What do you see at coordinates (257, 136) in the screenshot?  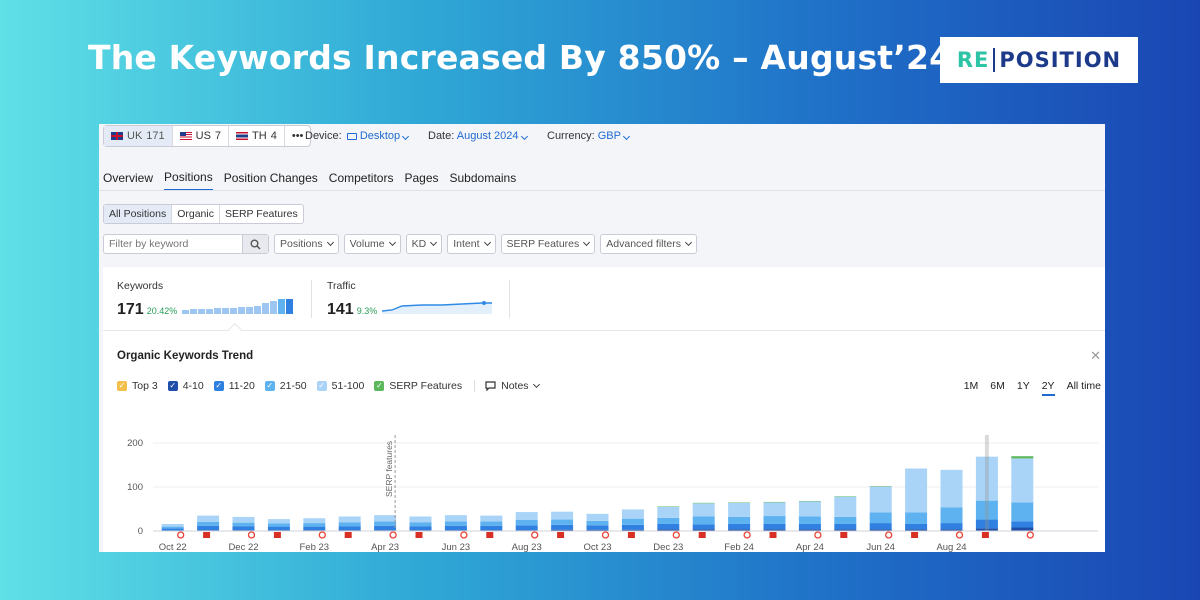 I see `database-th: TH 4` at bounding box center [257, 136].